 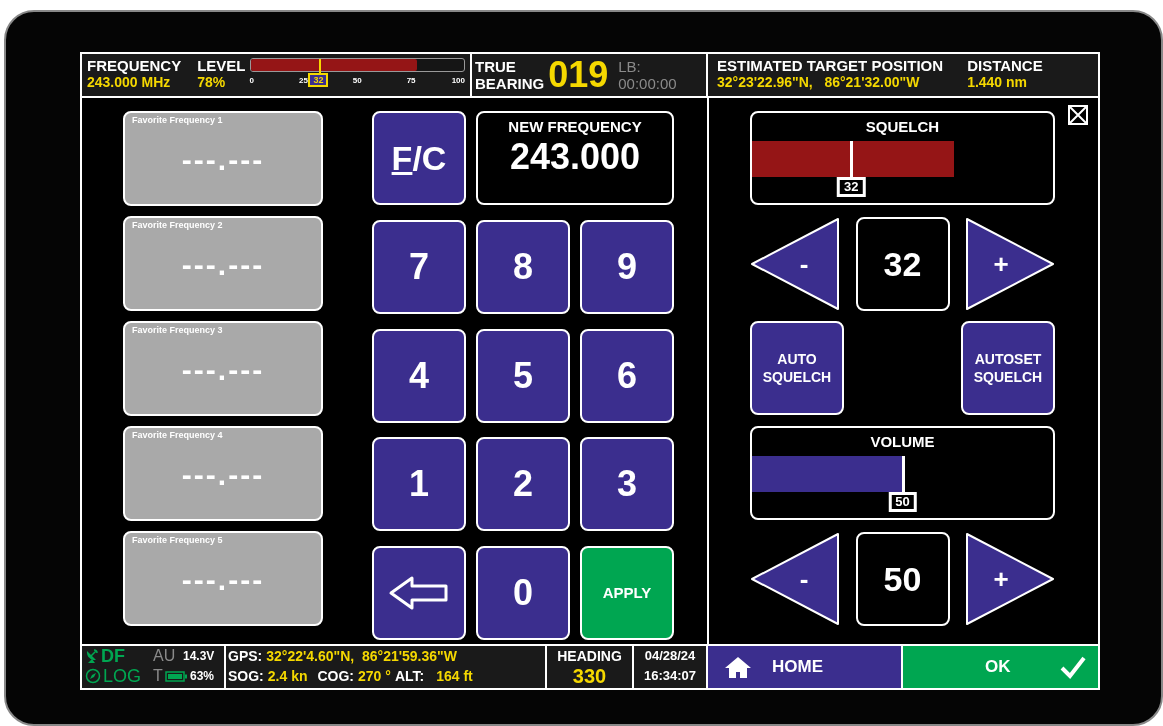 What do you see at coordinates (409, 676) in the screenshot?
I see `alt-label: ALT:` at bounding box center [409, 676].